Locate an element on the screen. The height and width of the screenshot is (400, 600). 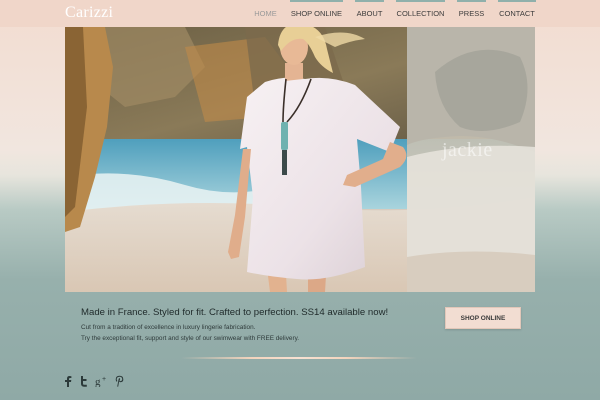
facebook-icon is located at coordinates (68, 382).